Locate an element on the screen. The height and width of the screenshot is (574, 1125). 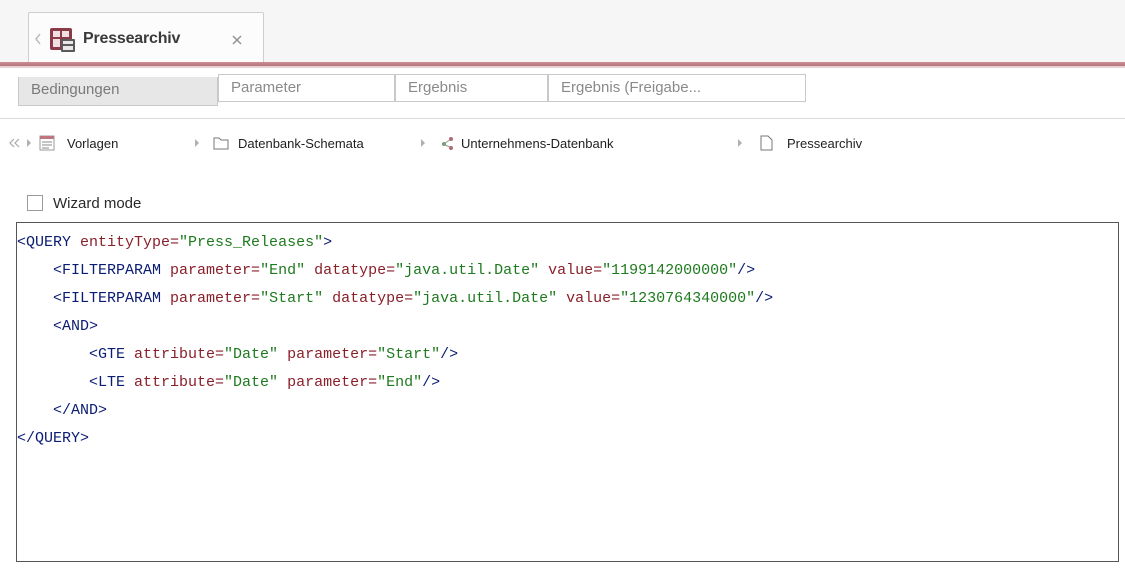
code-token: <GTE is located at coordinates (112, 354).